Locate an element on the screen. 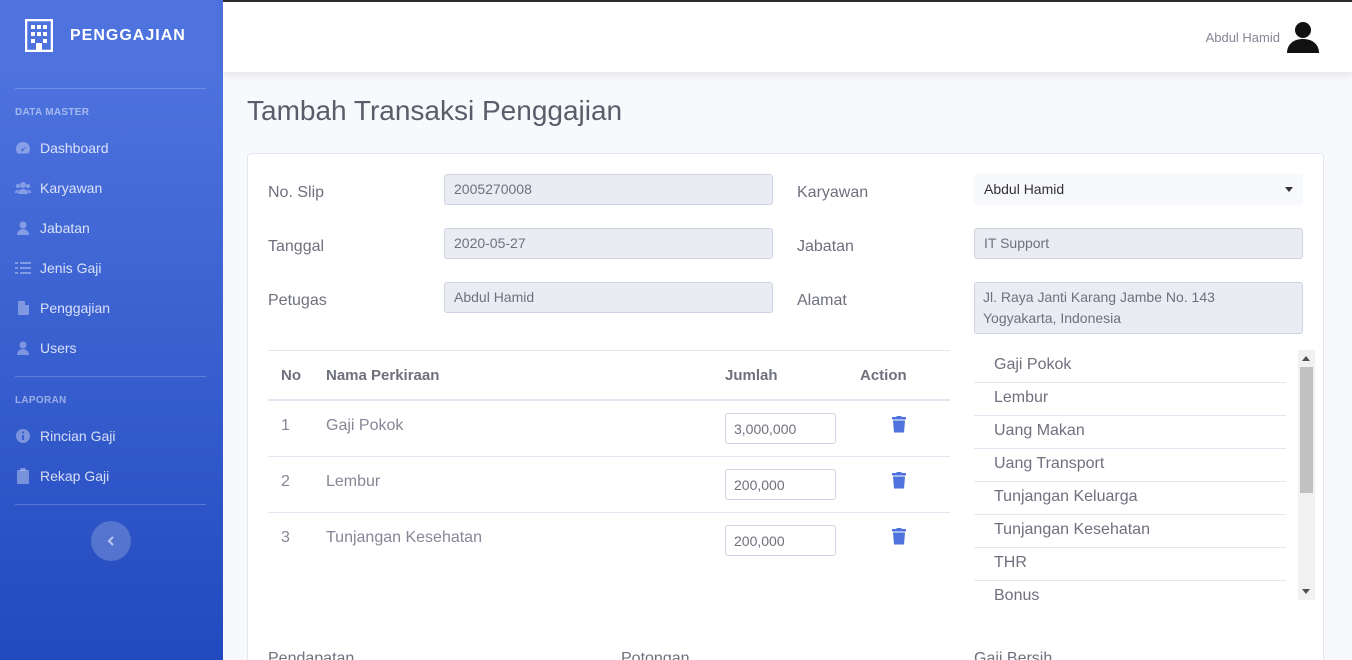 The width and height of the screenshot is (1352, 660). no-slip-field: 2005270008 is located at coordinates (608, 189).